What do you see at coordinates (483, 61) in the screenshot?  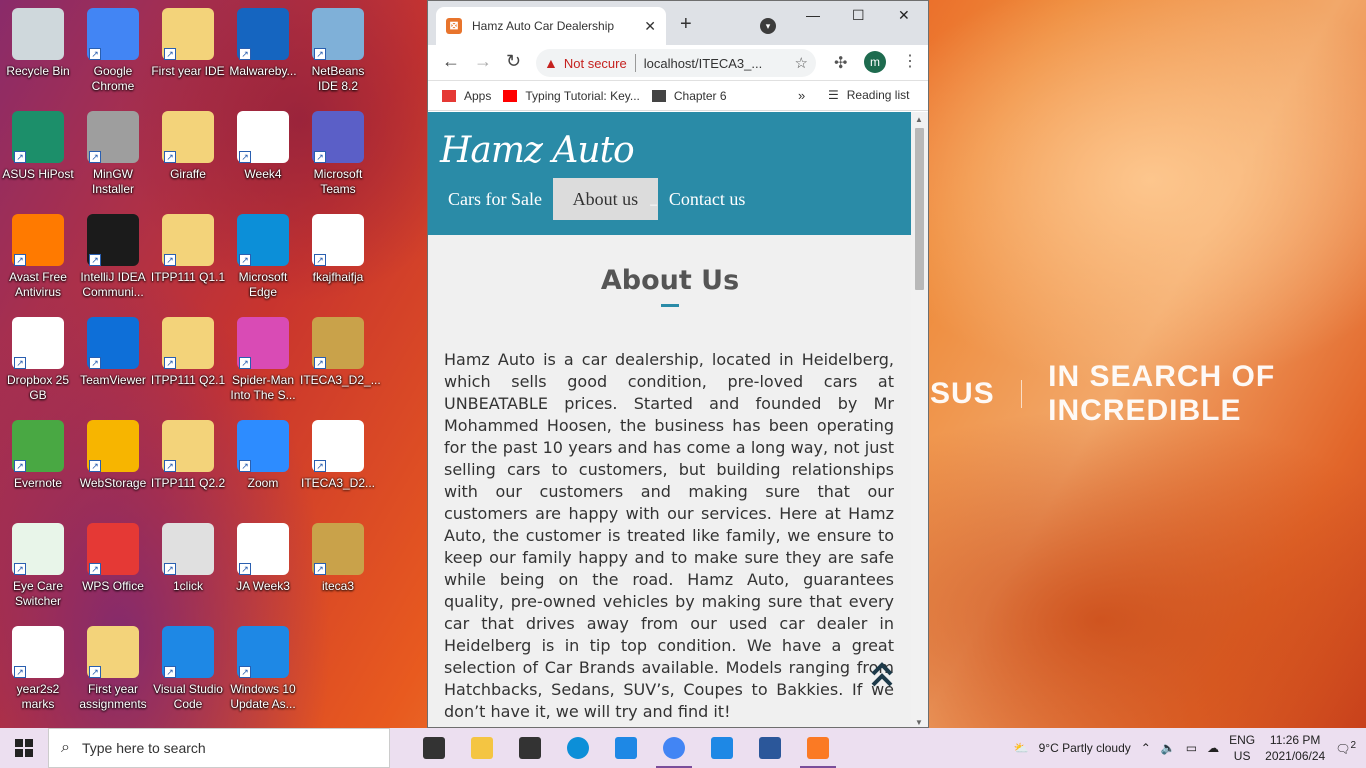 I see `forward-icon: →` at bounding box center [483, 61].